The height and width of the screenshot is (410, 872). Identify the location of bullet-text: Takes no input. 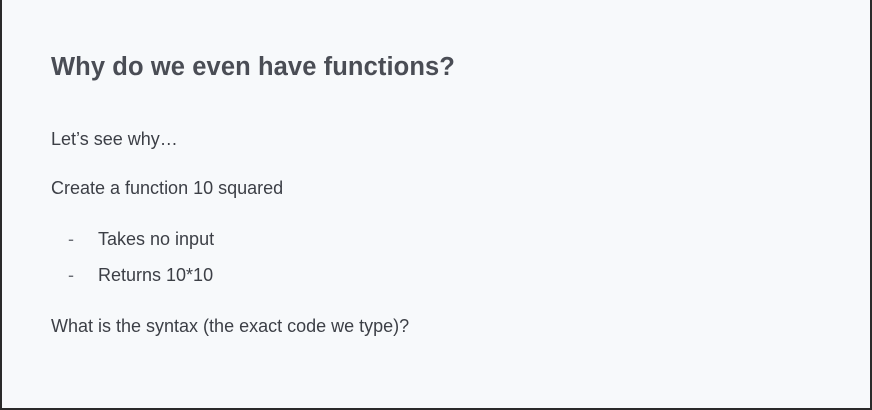
(156, 239).